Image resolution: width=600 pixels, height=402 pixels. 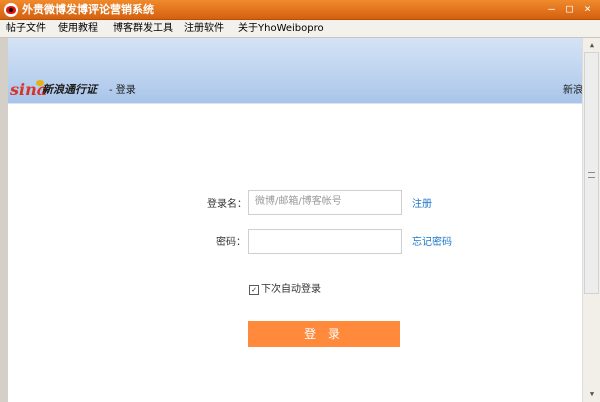 I want to click on login-button: 登 录, so click(x=324, y=334).